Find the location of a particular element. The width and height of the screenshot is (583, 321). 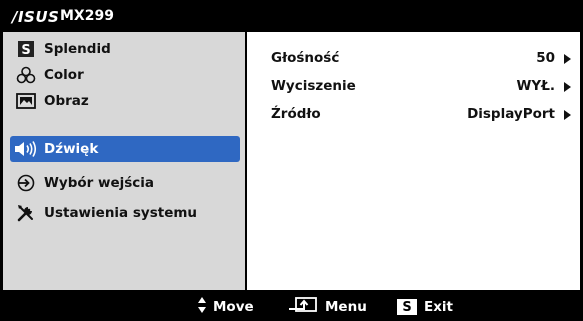

sidebar-item-splendid: S Splendid is located at coordinates (125, 49).